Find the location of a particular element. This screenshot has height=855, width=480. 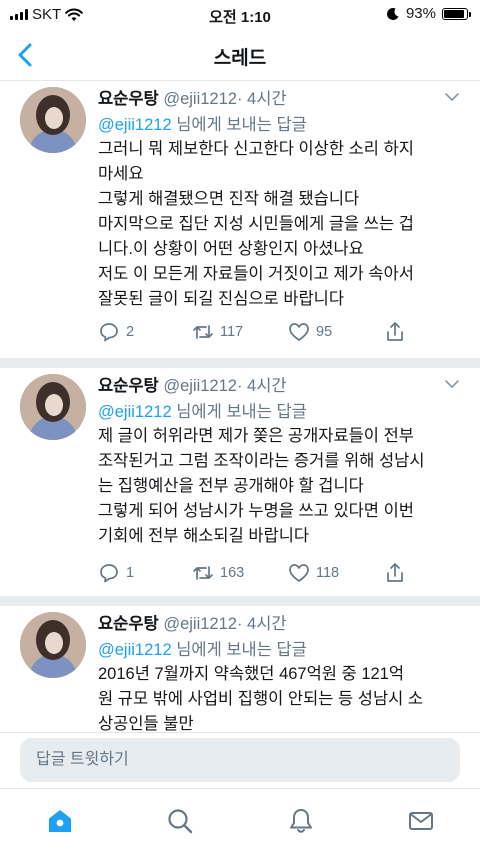

tab-search is located at coordinates (180, 821).